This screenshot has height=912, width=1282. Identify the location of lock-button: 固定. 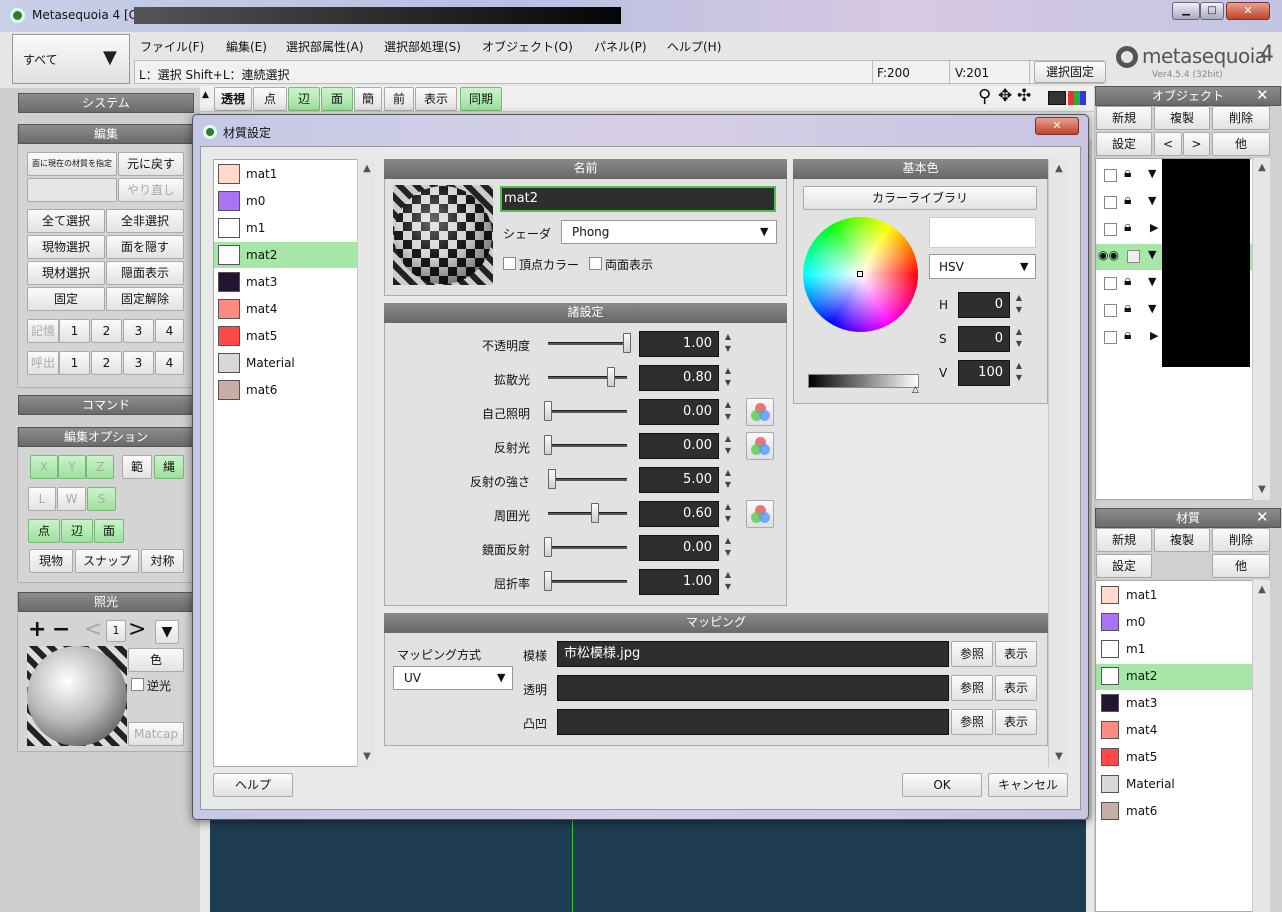
(66, 299).